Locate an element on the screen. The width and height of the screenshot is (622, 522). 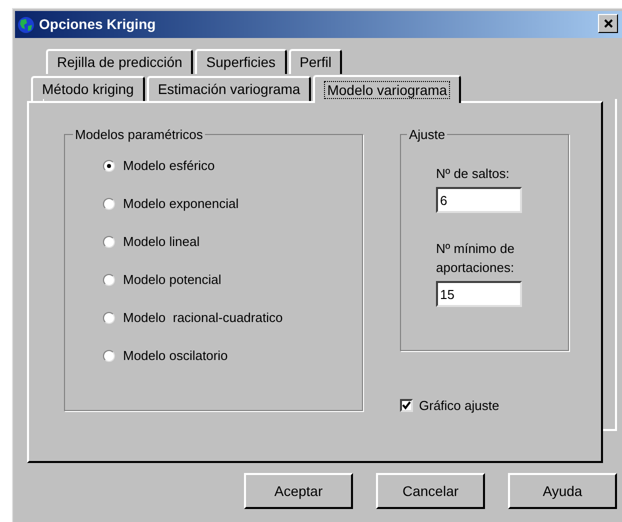
field-label: Nº mínimo de aportaciones: is located at coordinates (476, 258).